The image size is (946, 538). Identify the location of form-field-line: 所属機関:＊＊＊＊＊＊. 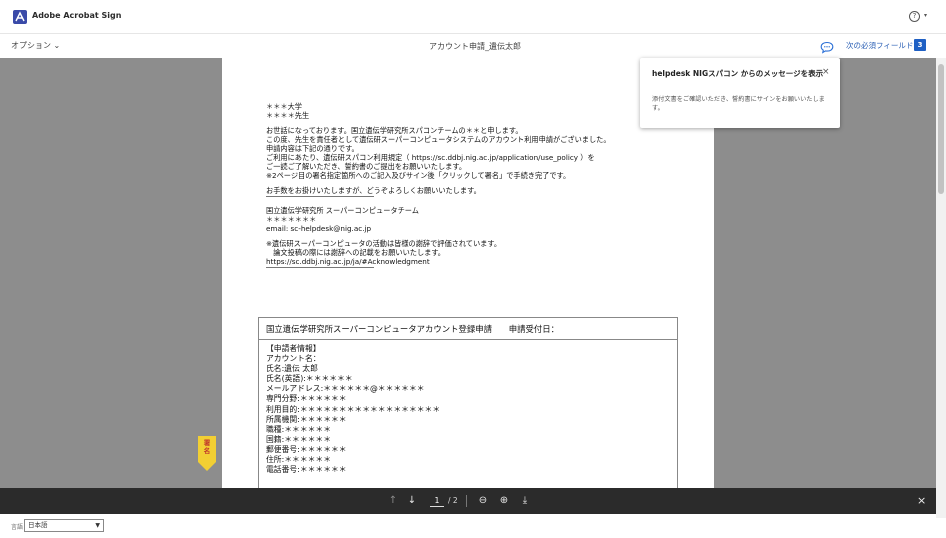
(306, 419).